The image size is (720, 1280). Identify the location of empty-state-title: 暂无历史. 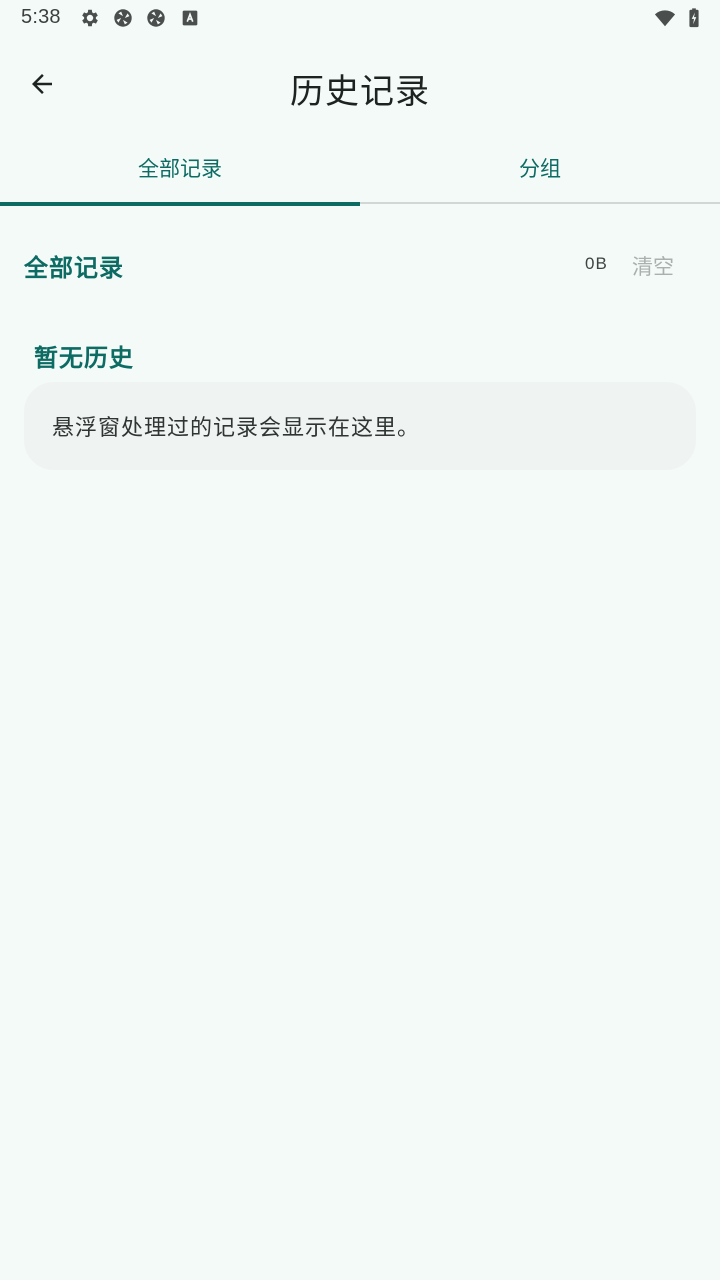
(84, 358).